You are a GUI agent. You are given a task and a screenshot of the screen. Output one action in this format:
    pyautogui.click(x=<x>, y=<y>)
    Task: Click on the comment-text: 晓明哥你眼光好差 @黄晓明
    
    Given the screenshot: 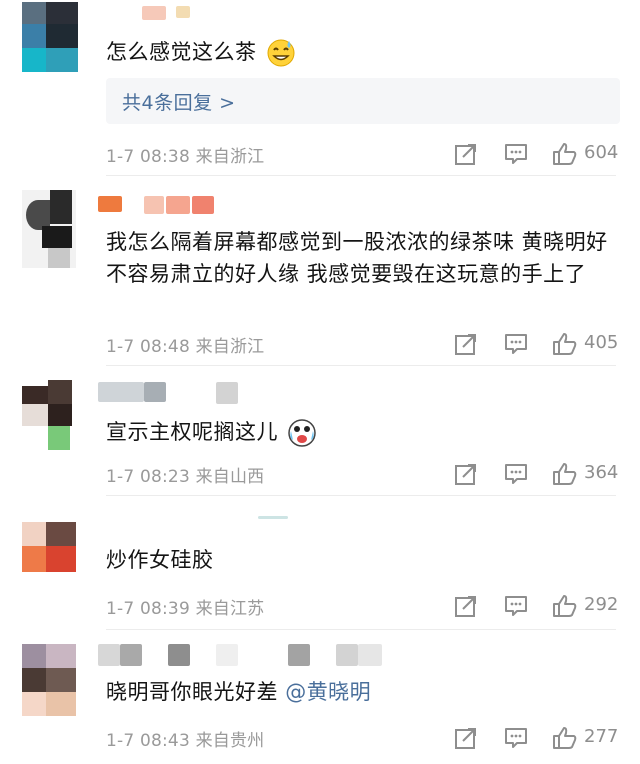 What is the action you would take?
    pyautogui.click(x=239, y=692)
    